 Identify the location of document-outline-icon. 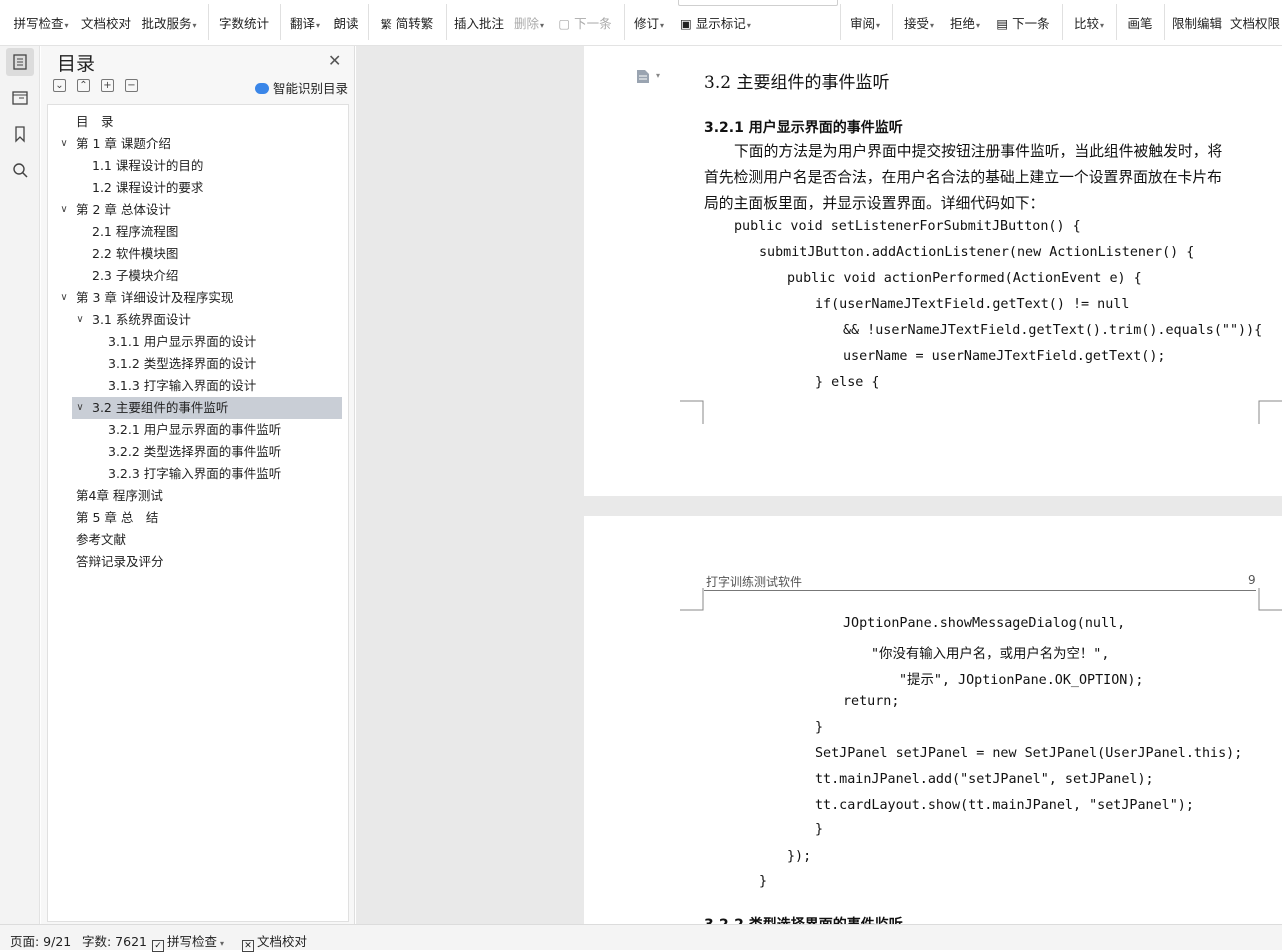
(643, 76).